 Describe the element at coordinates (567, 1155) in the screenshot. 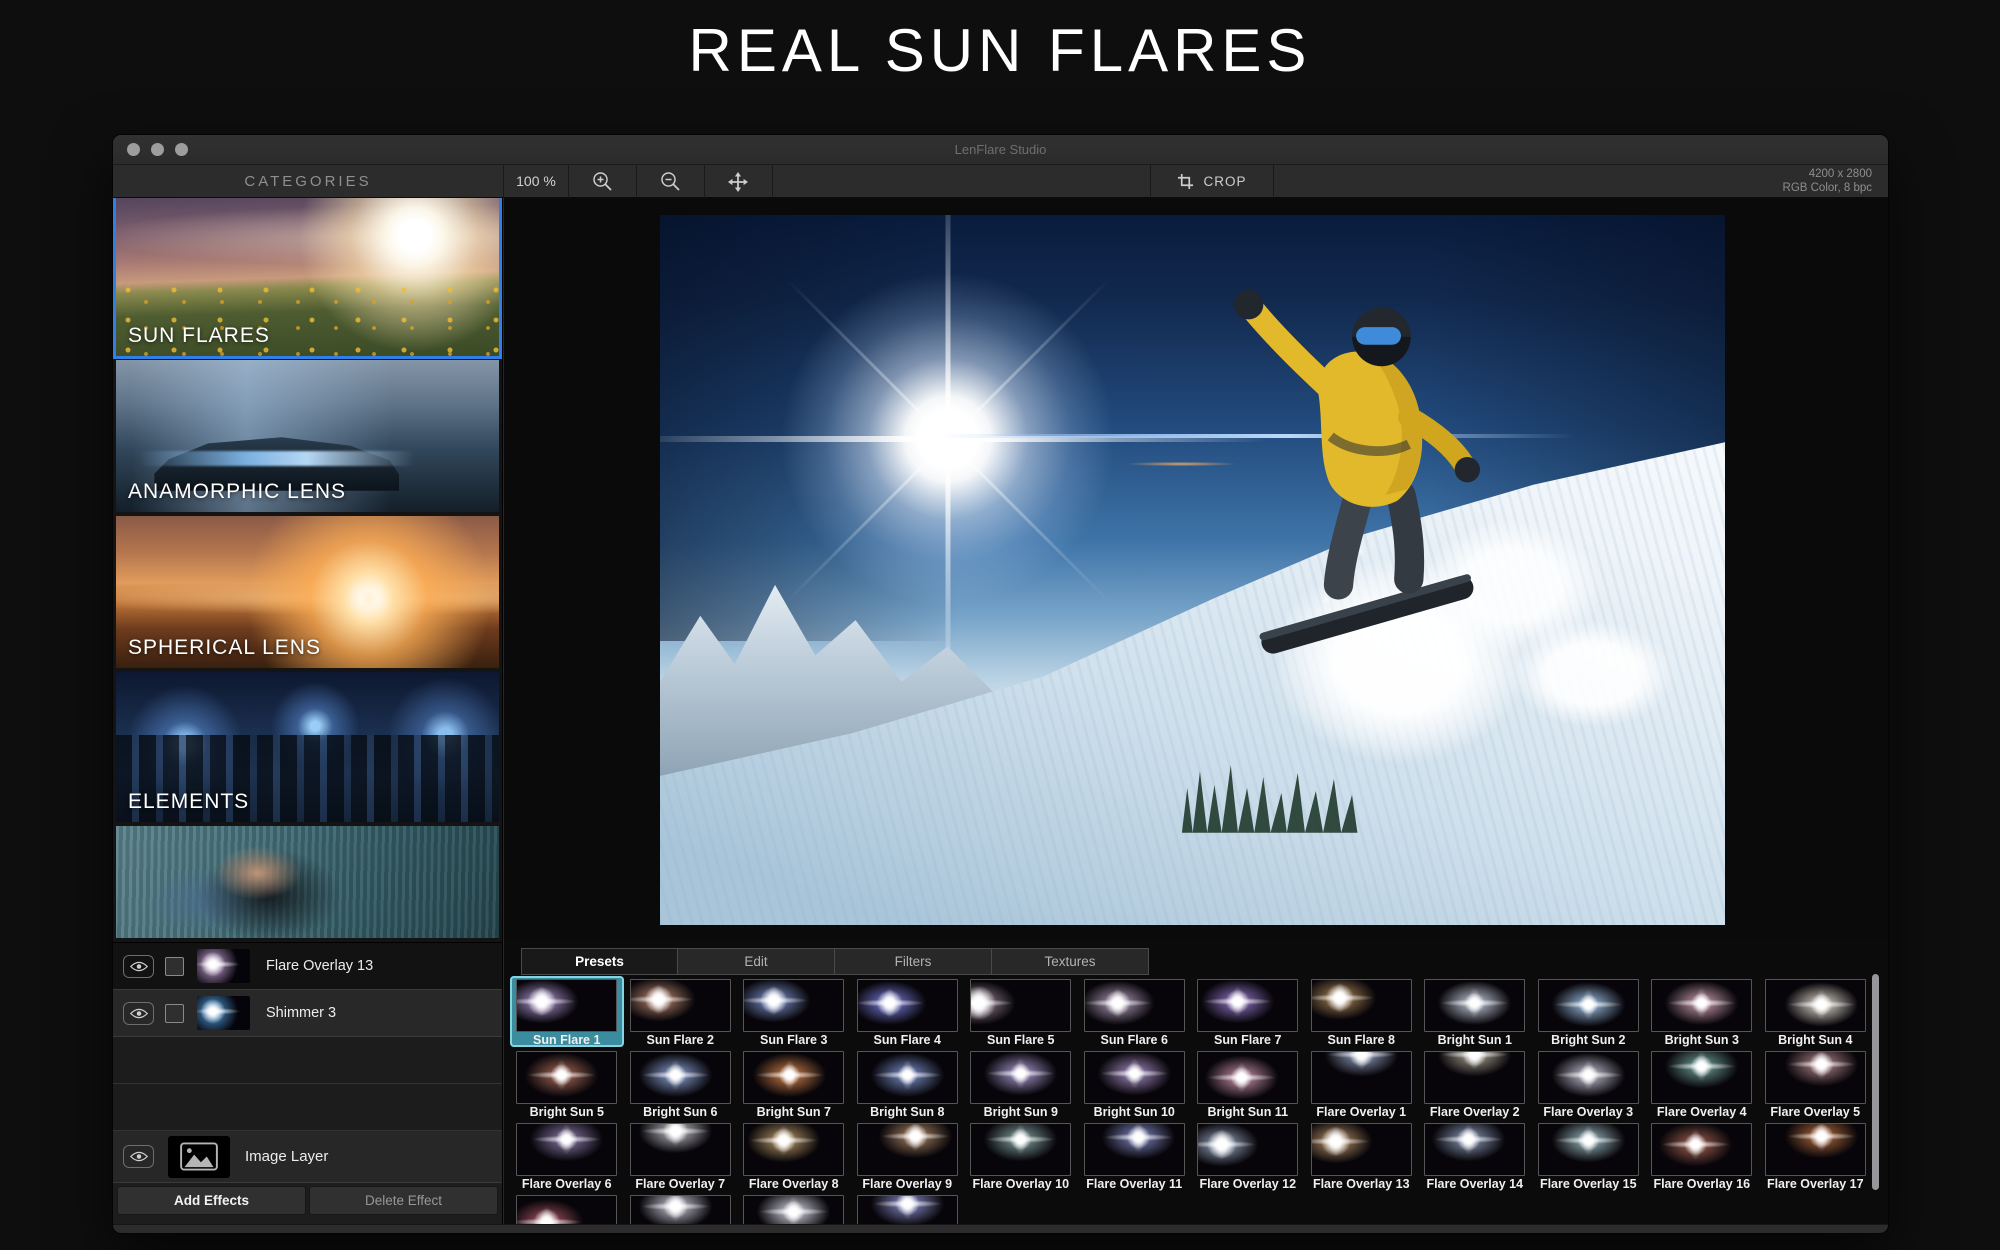

I see `preset-flare-overlay-6: Flare Overlay 6` at that location.